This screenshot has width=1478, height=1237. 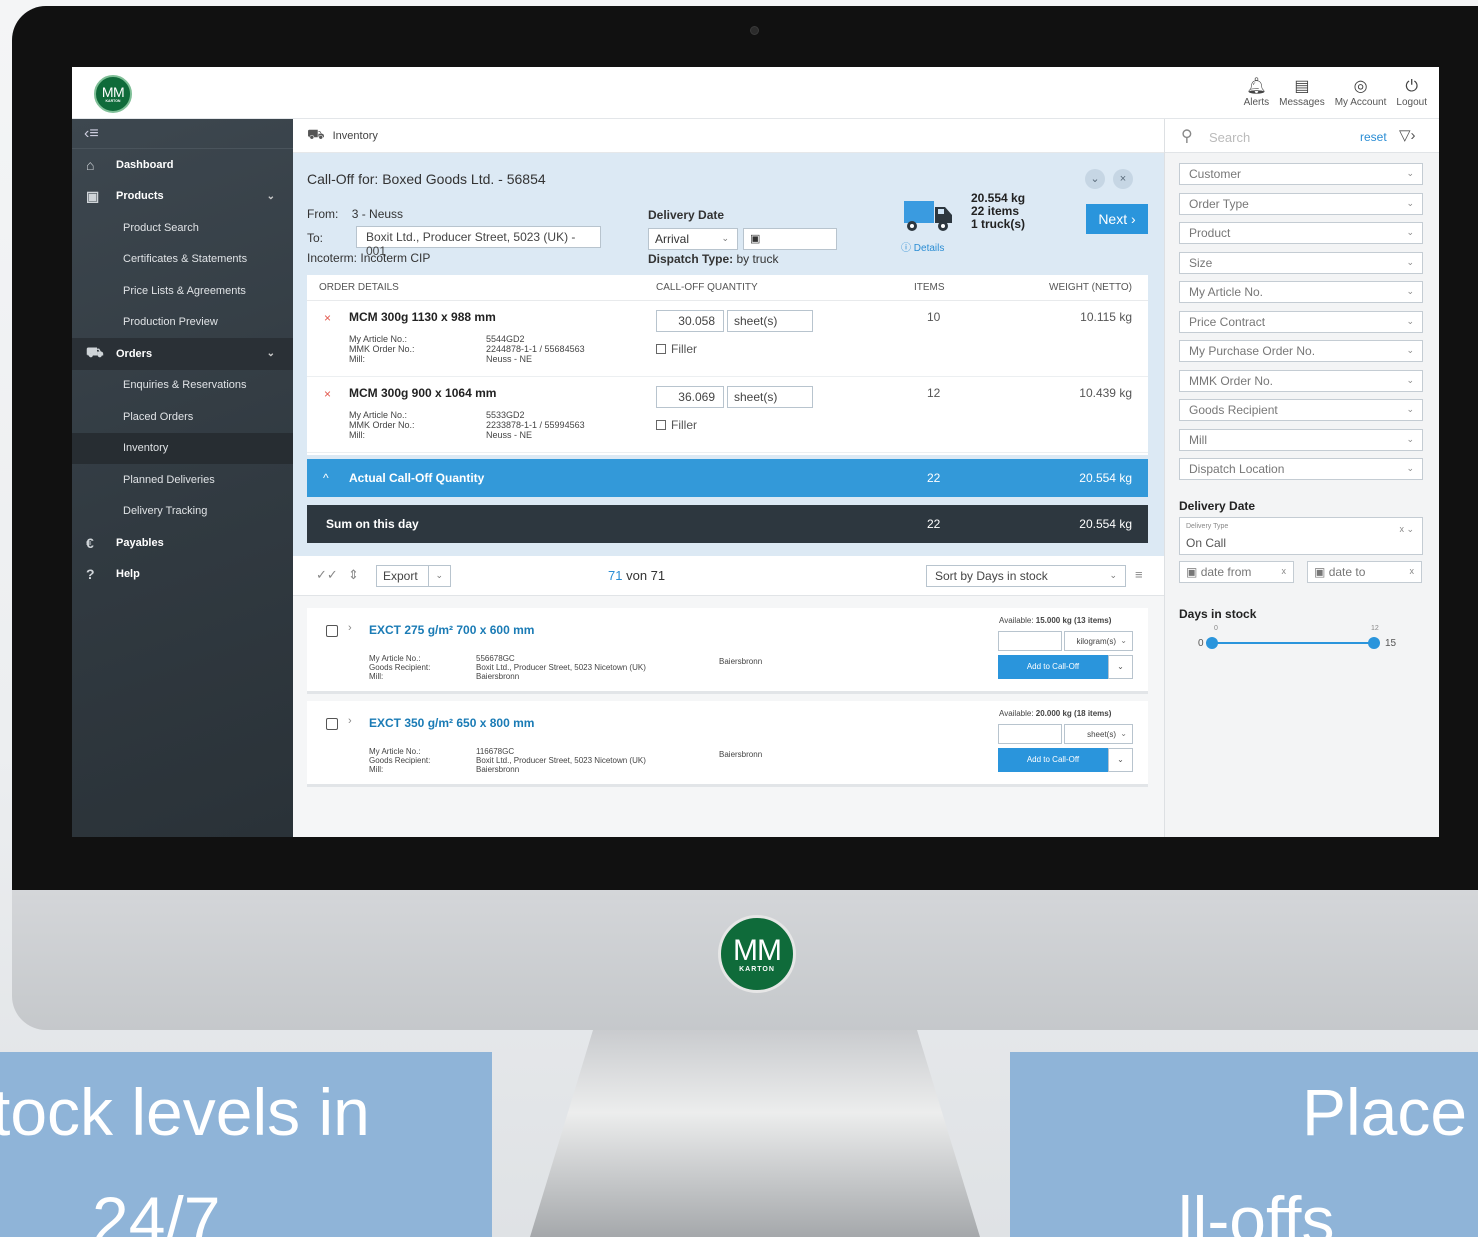 What do you see at coordinates (182, 134) in the screenshot?
I see `menu-toggle-icon: ‹≡` at bounding box center [182, 134].